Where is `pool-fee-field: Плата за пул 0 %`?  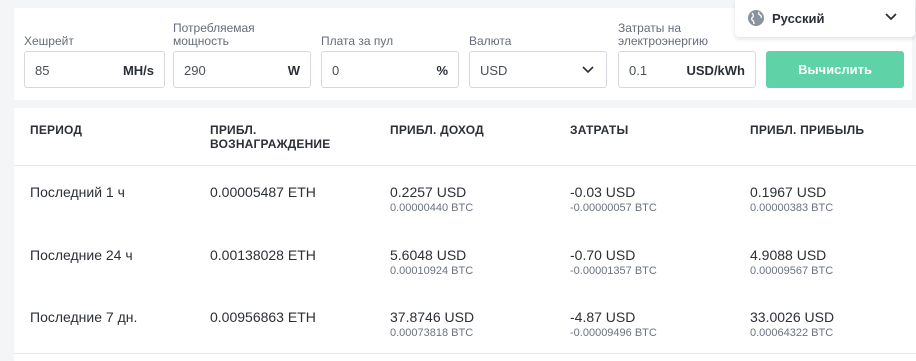 pool-fee-field: Плата за пул 0 % is located at coordinates (390, 54).